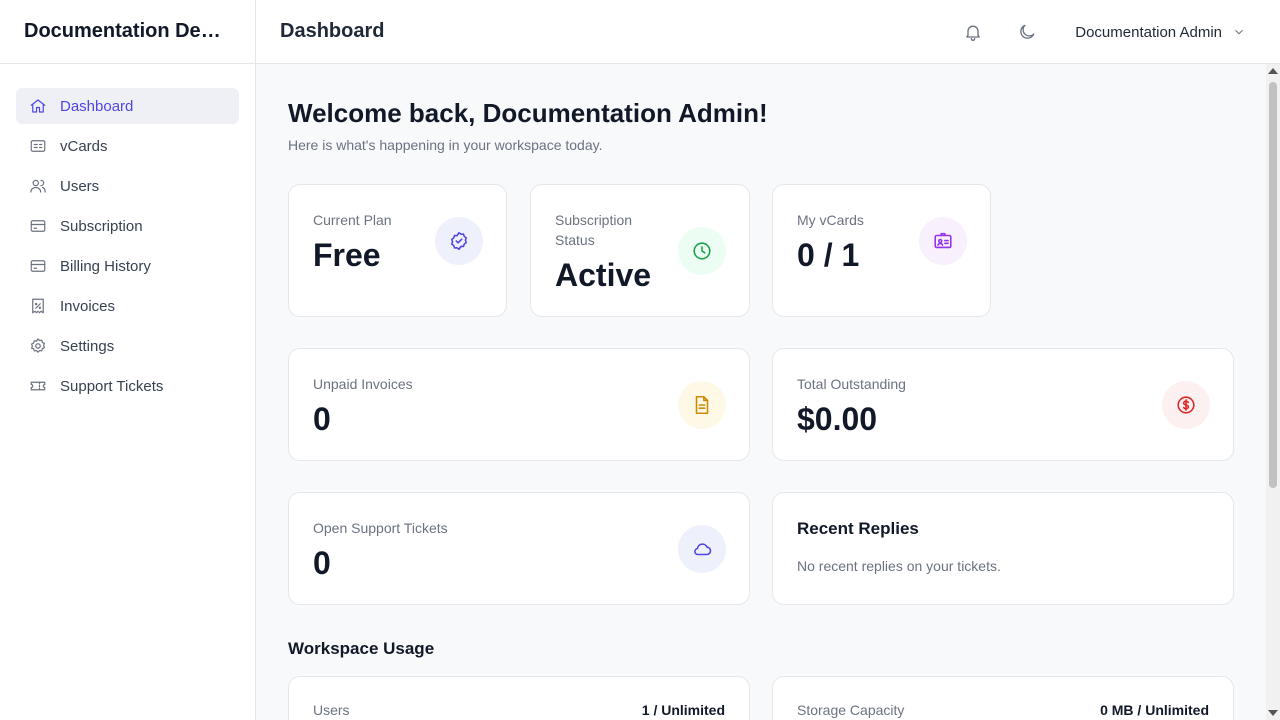 This screenshot has height=720, width=1280. Describe the element at coordinates (347, 255) in the screenshot. I see `stat-value: Free` at that location.